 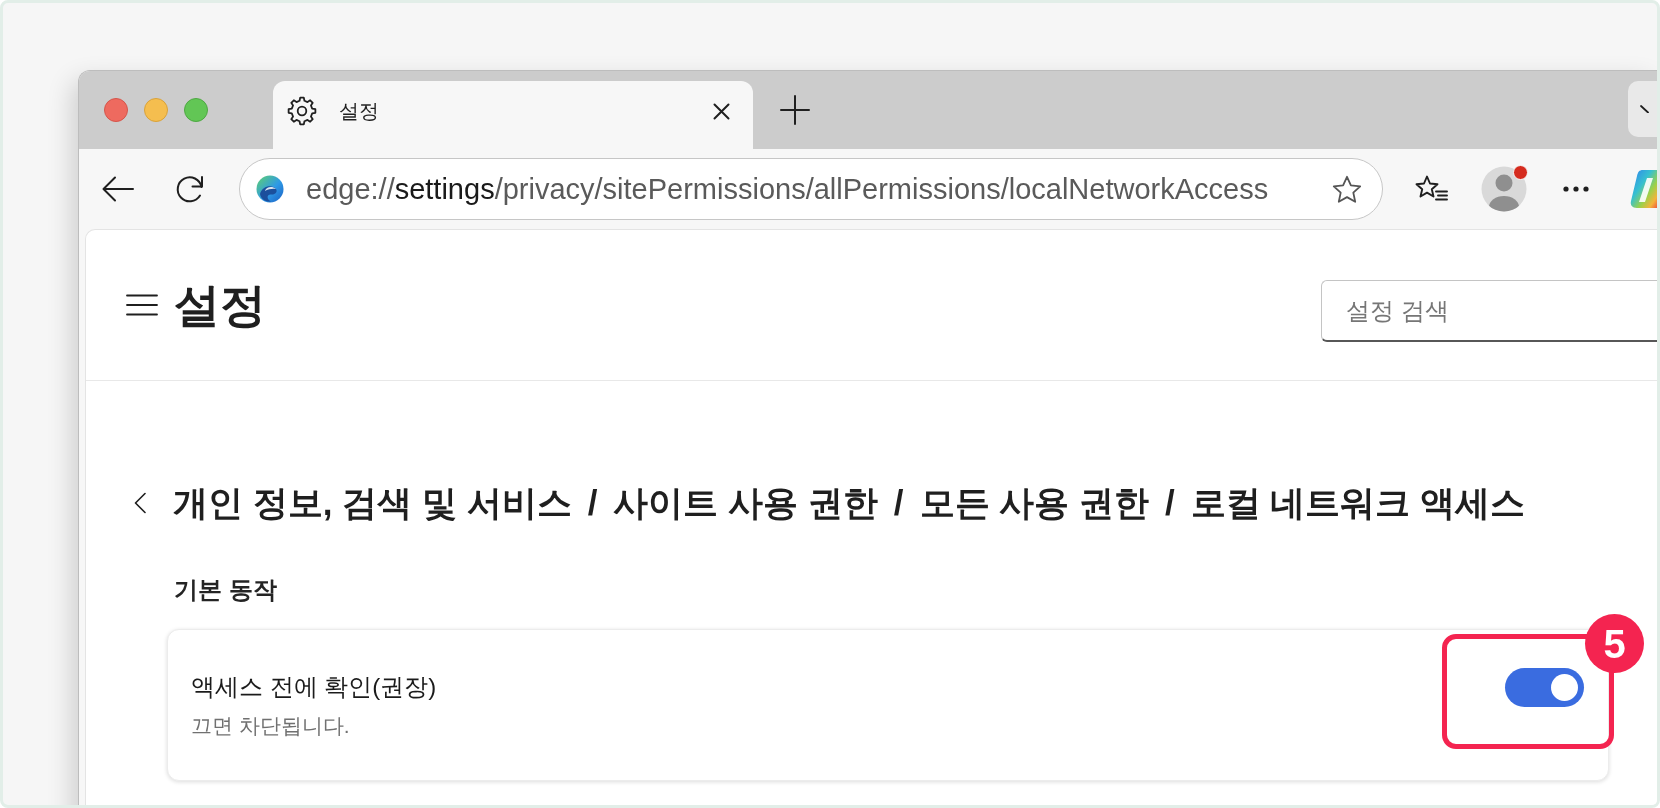 I want to click on back-arrow-icon, so click(x=118, y=189).